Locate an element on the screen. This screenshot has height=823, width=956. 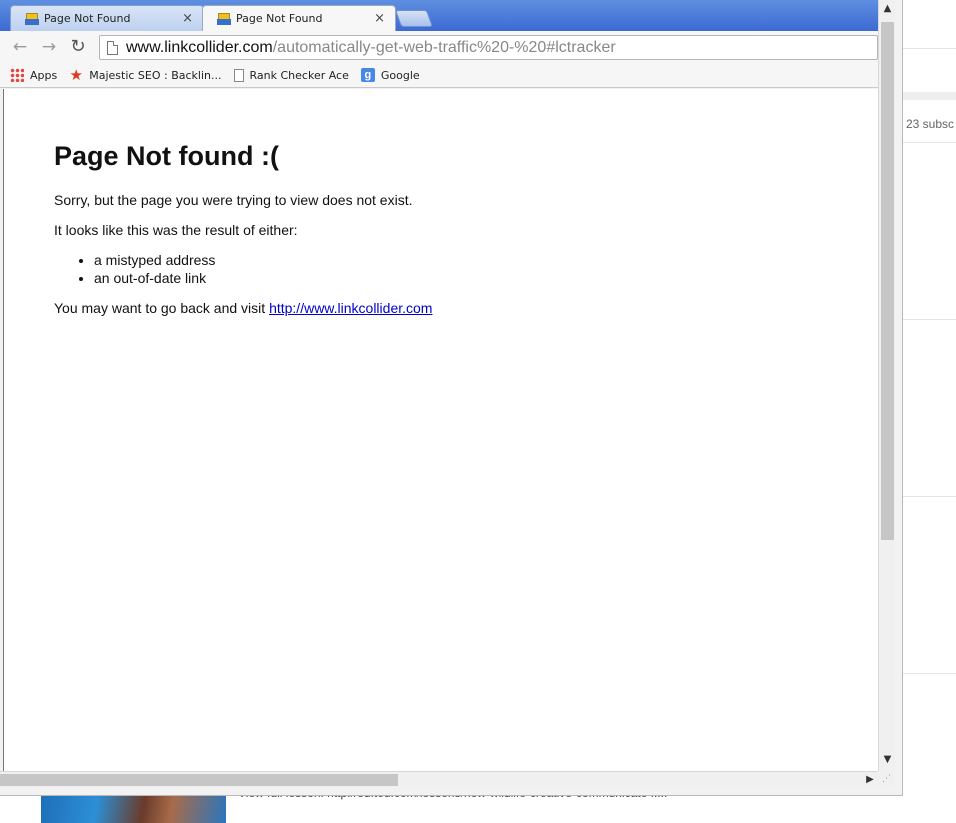
scroll-up-arrow-icon: ▲ is located at coordinates (887, 10).